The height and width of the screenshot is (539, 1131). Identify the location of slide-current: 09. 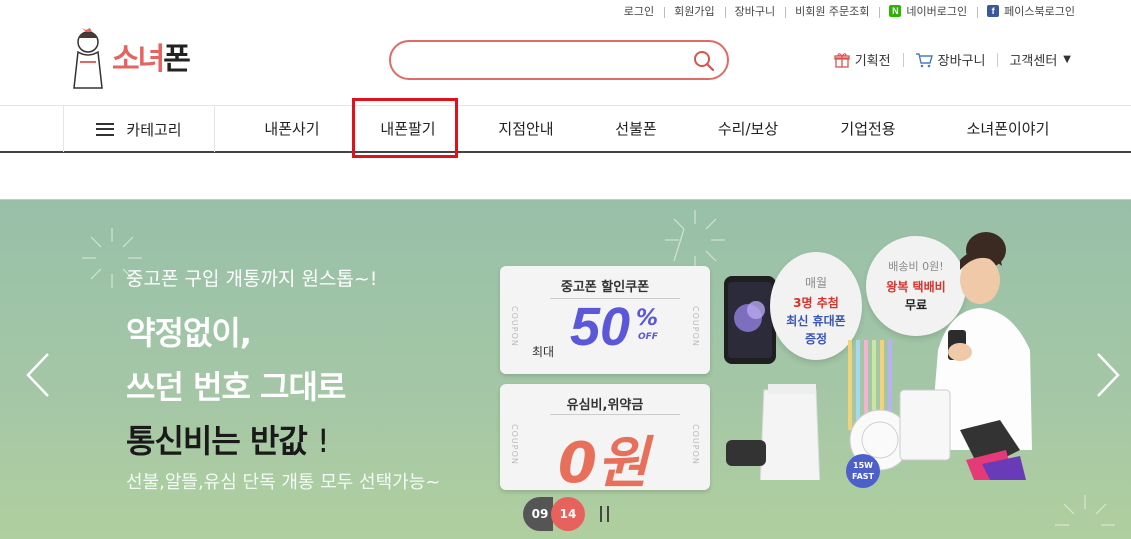
(538, 514).